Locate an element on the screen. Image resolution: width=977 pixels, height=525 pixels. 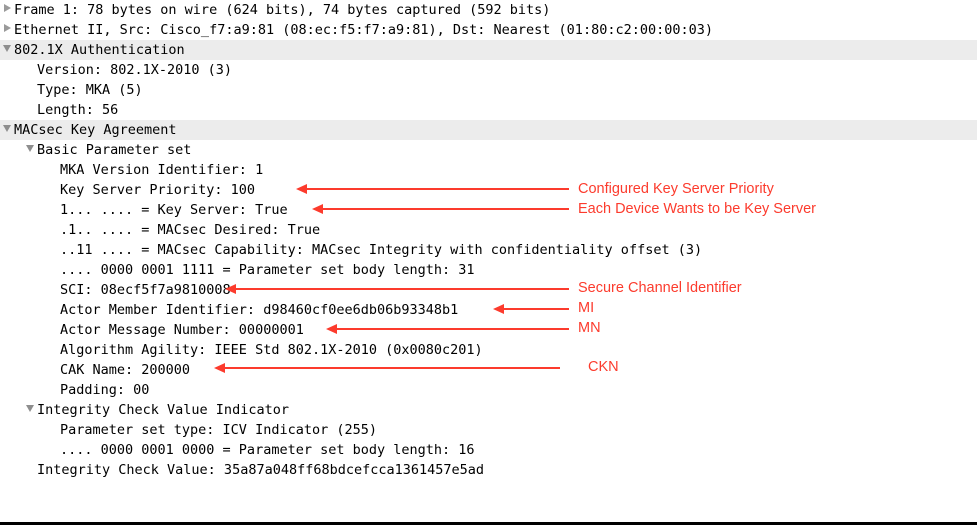
tree-row-cak-name: CAK Name: 200000 is located at coordinates (488, 370).